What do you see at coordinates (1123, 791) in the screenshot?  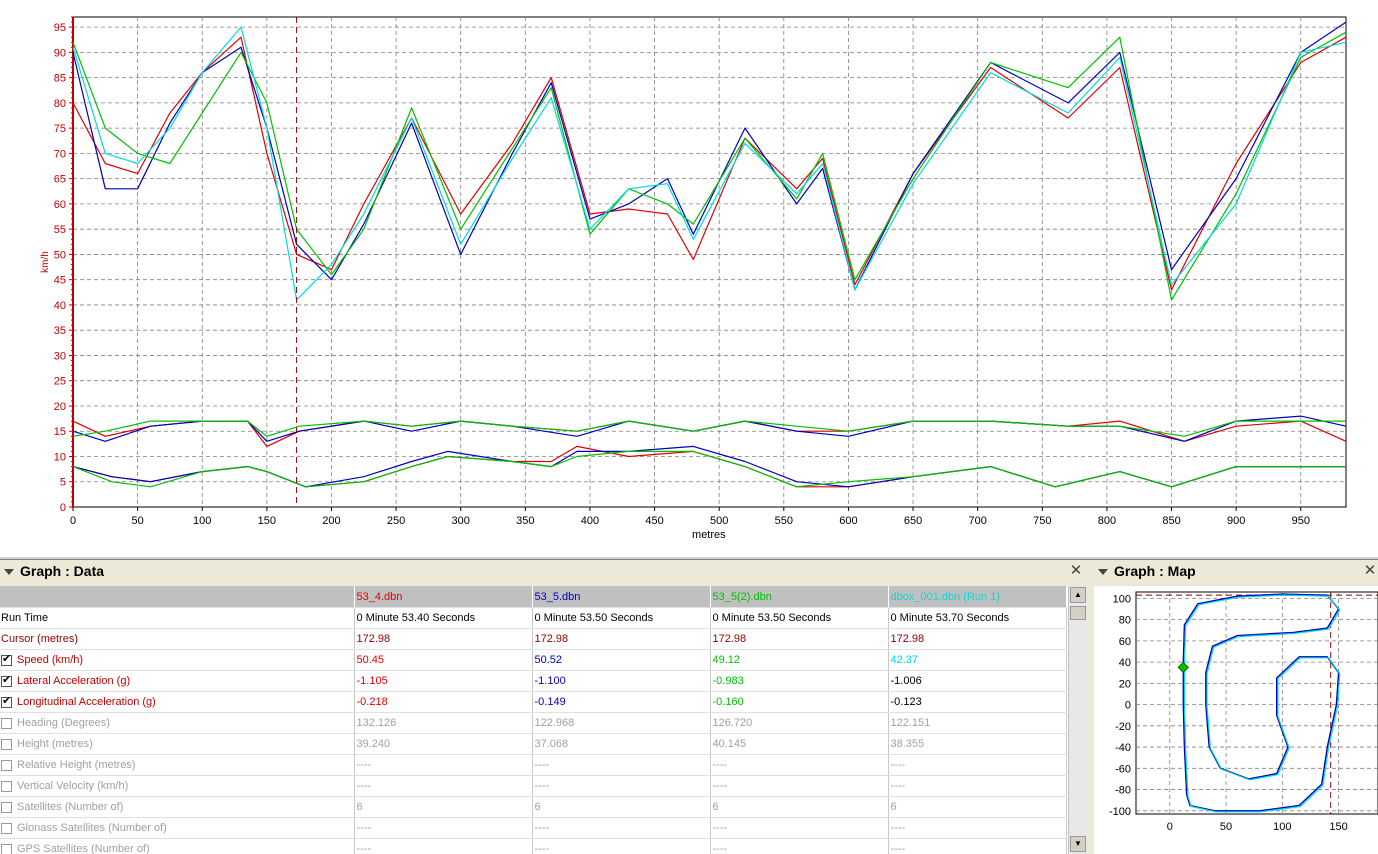 I see `map-y-tick-label: -80` at bounding box center [1123, 791].